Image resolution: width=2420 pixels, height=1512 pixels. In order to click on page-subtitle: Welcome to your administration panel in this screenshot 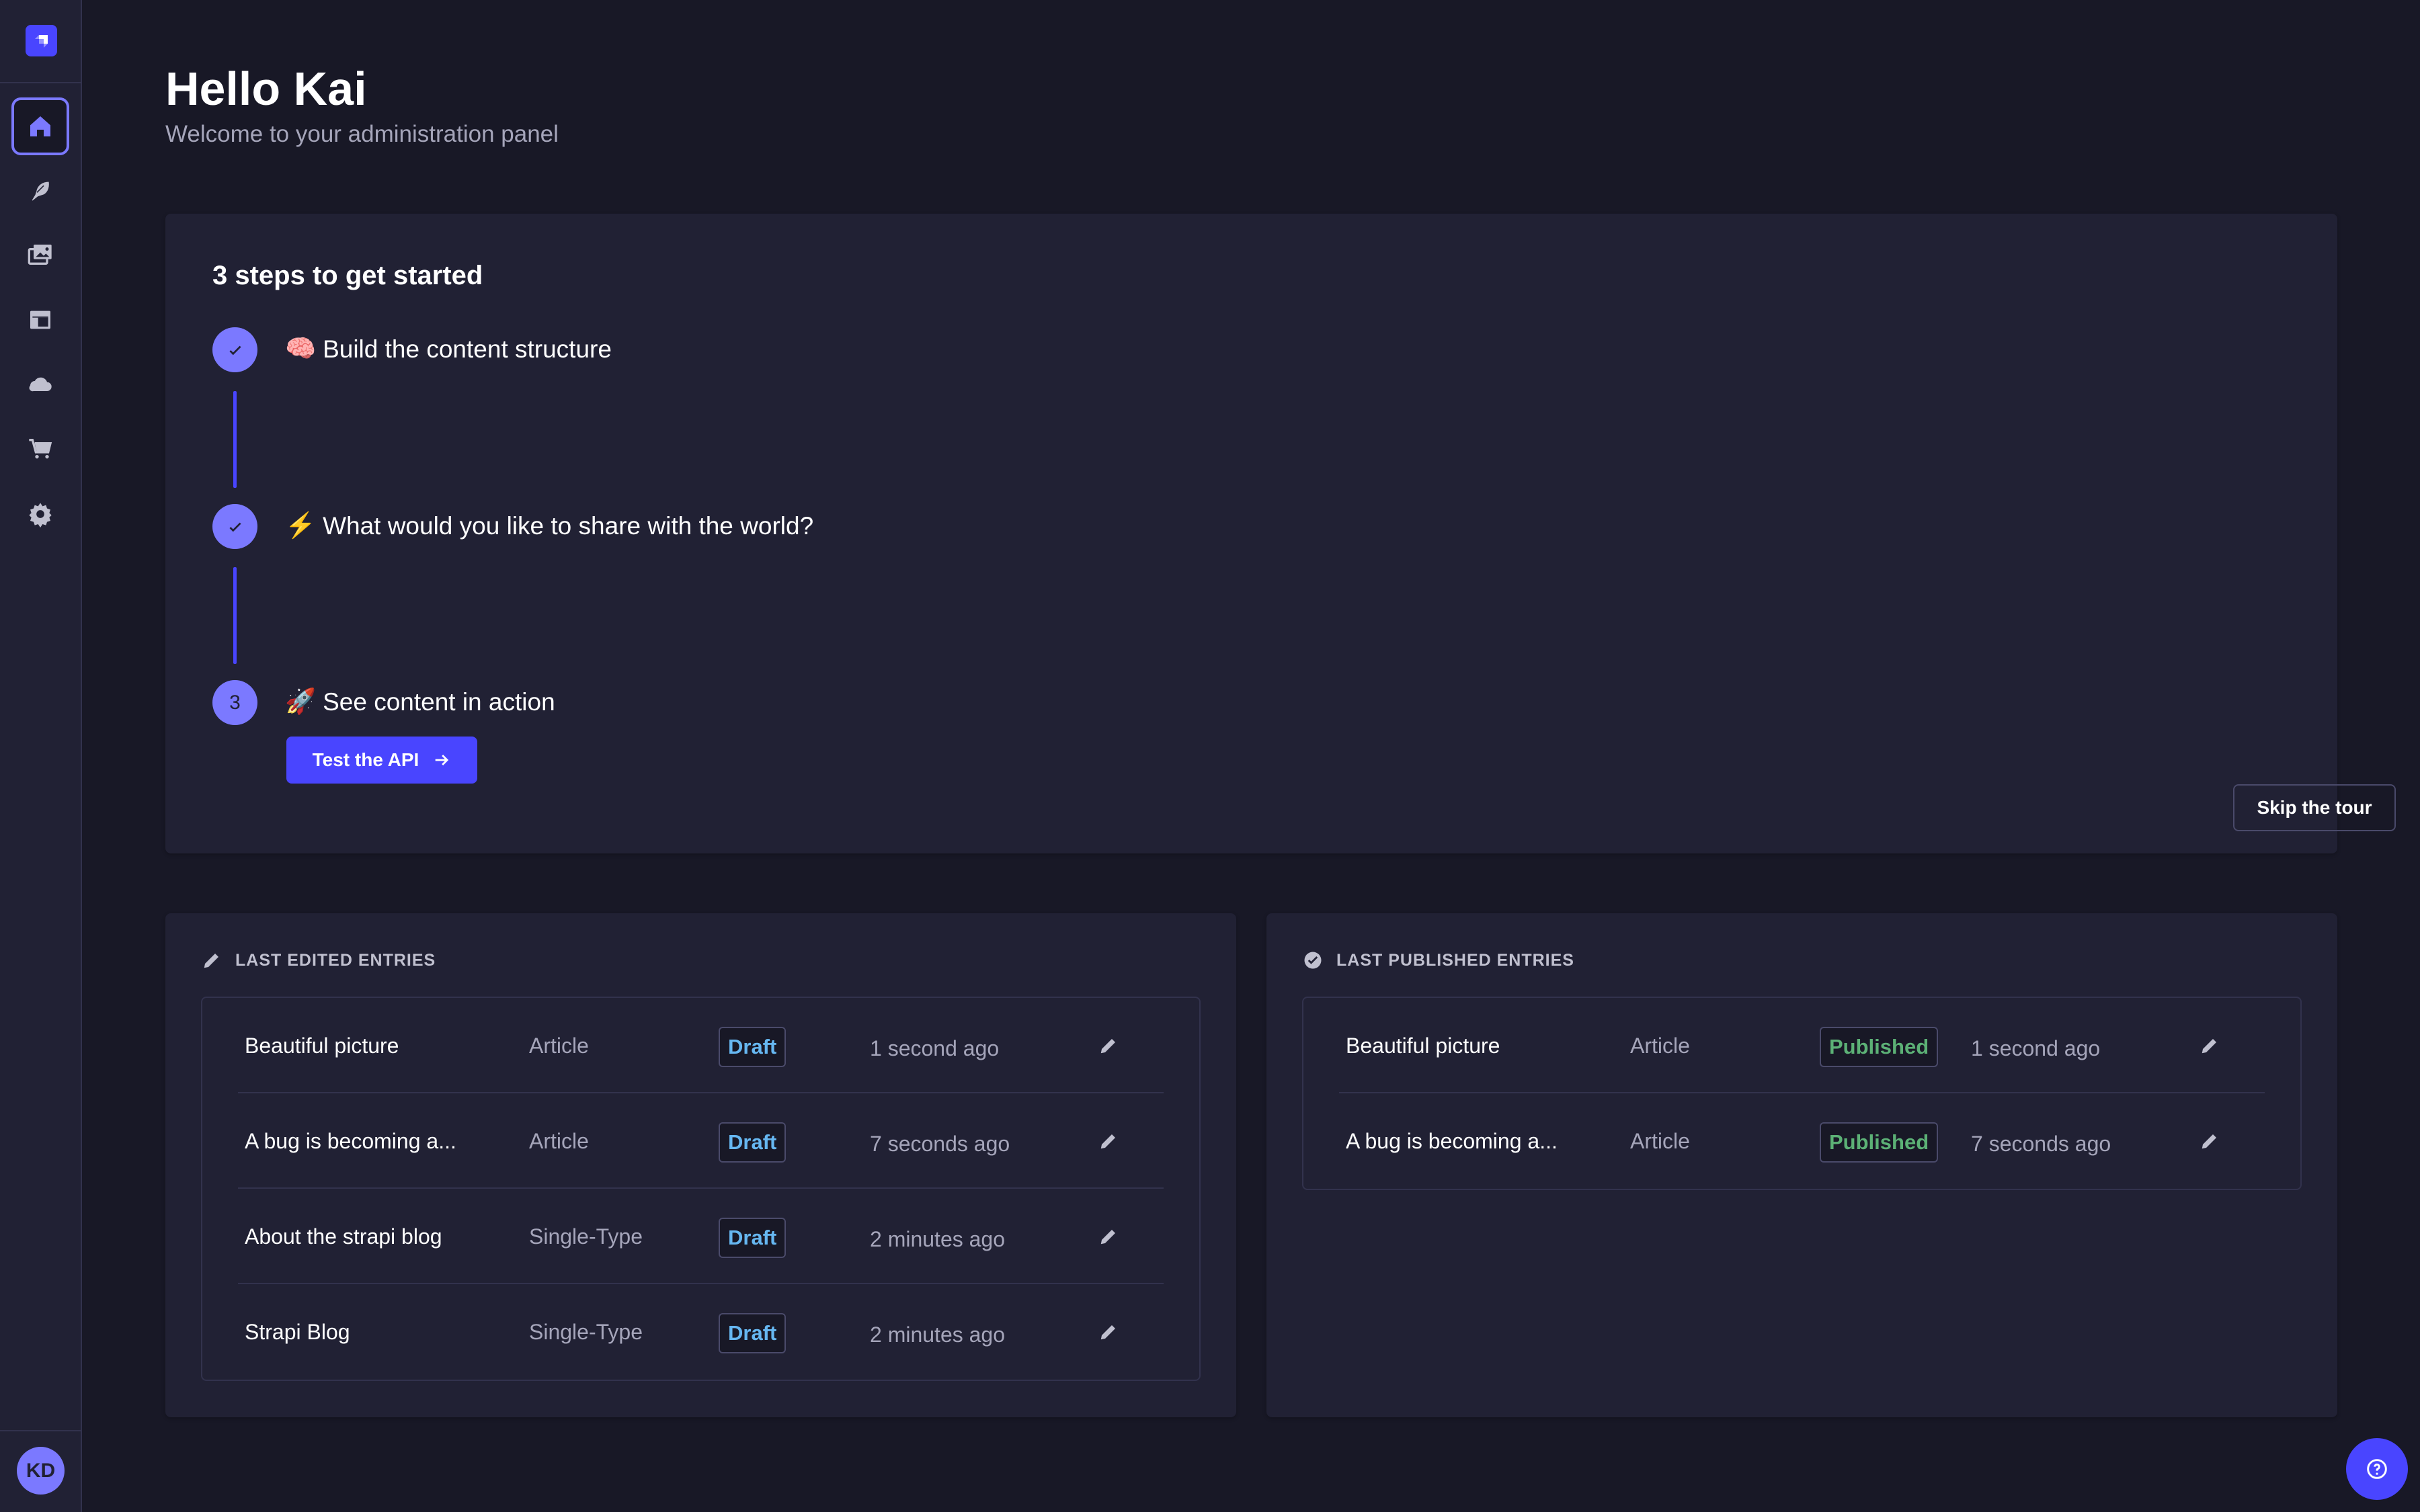, I will do `click(362, 134)`.